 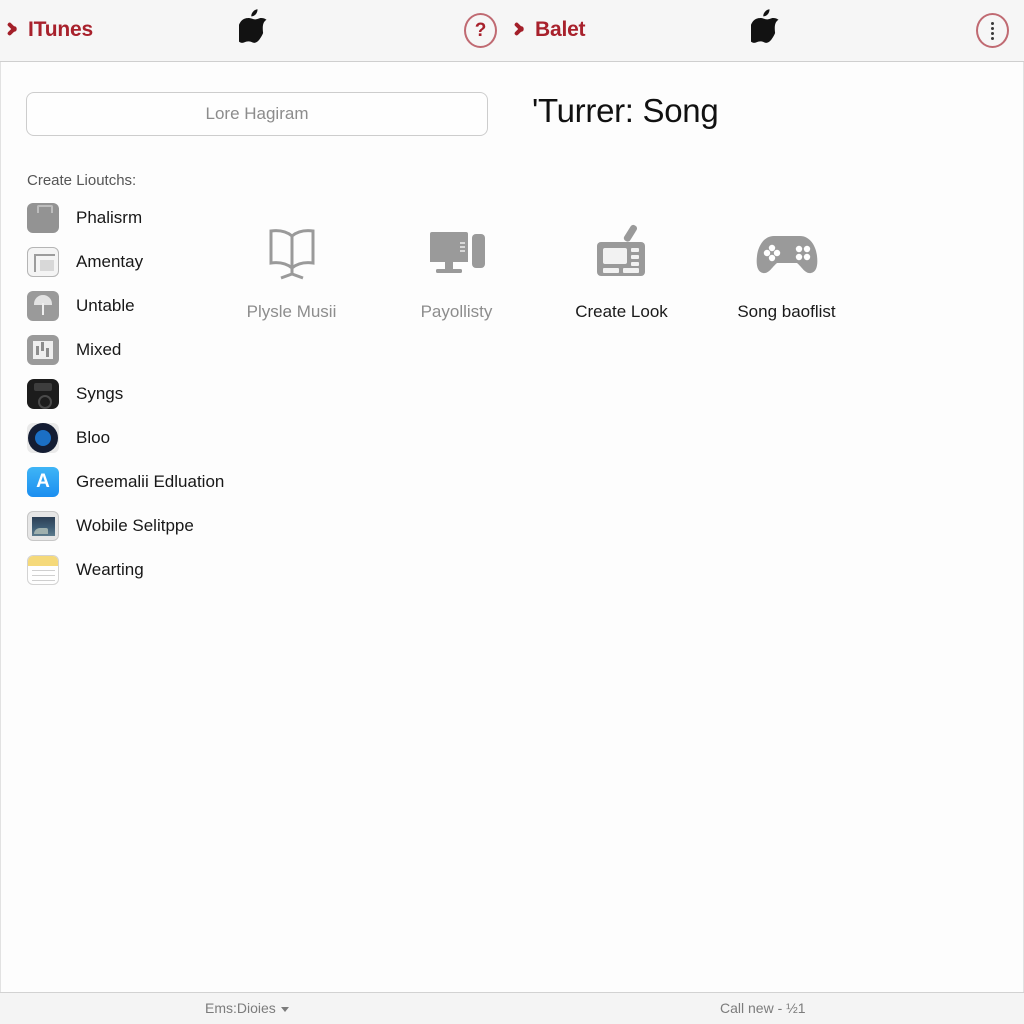 I want to click on search-input-placeholder: Lore Hagiram, so click(x=257, y=113).